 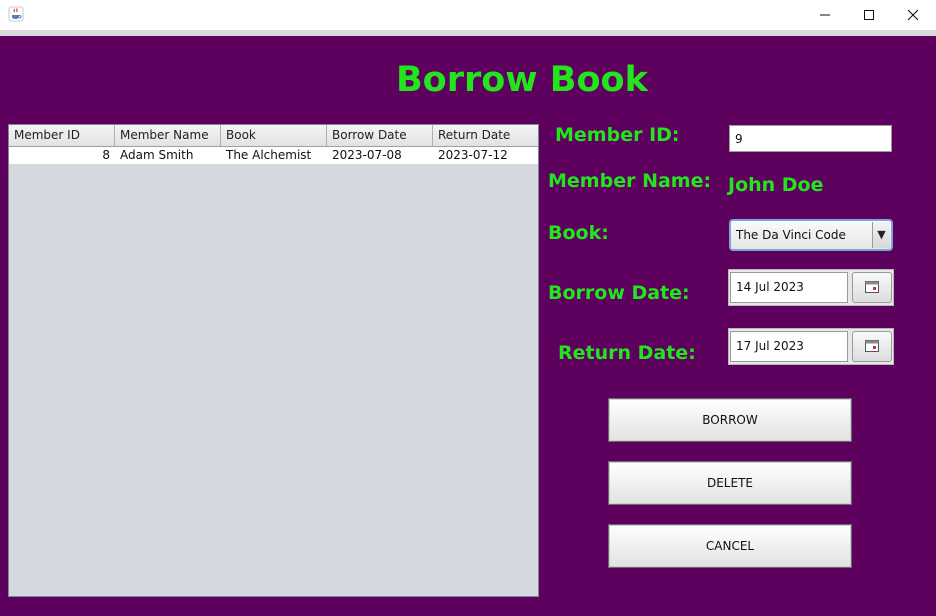 I want to click on book-select: The Da Vinci Code ▼, so click(x=811, y=235).